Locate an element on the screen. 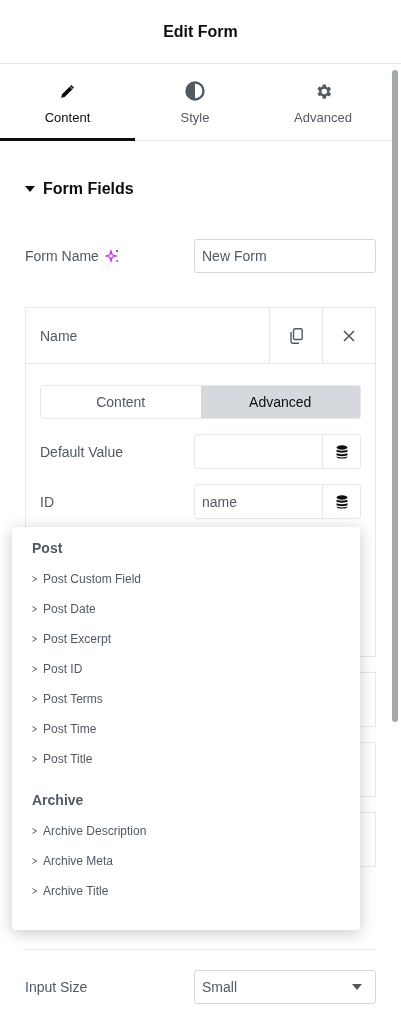  field-label: ID is located at coordinates (47, 501).